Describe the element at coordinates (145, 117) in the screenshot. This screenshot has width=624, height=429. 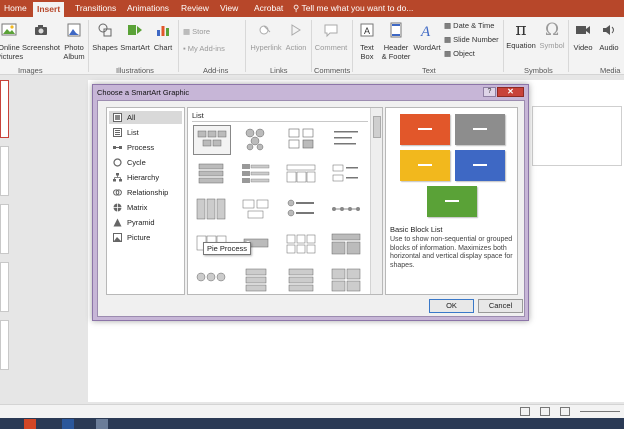
I see `category-all: All` at that location.